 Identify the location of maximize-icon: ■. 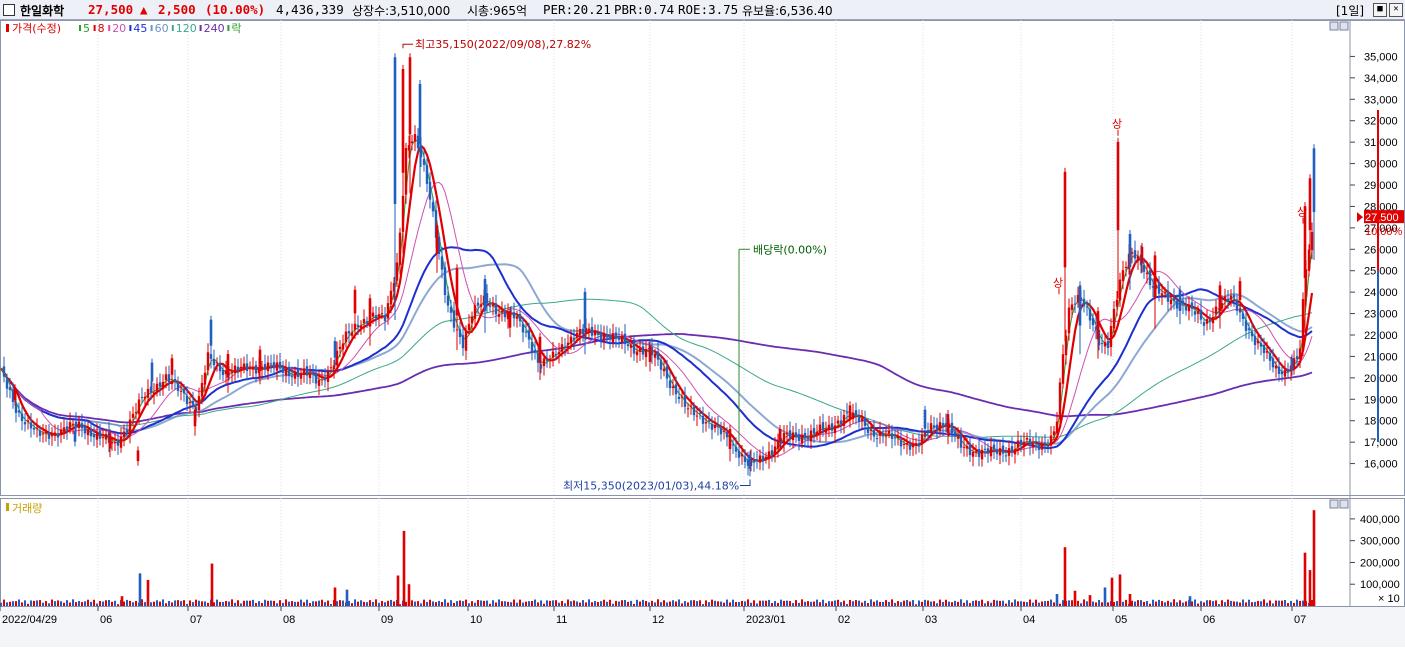
(1380, 10).